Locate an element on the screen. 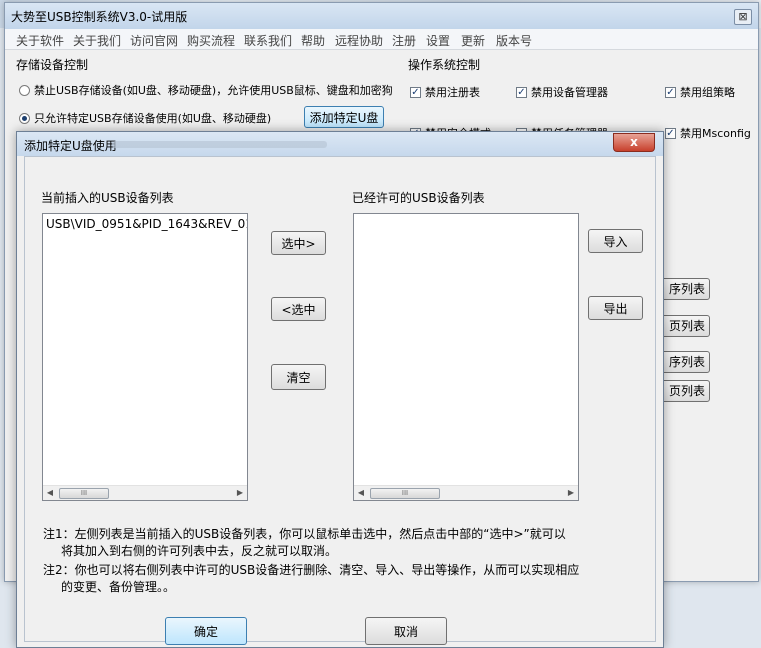 This screenshot has width=761, height=648. checkbox-label: 禁用设备管理器 is located at coordinates (569, 92).